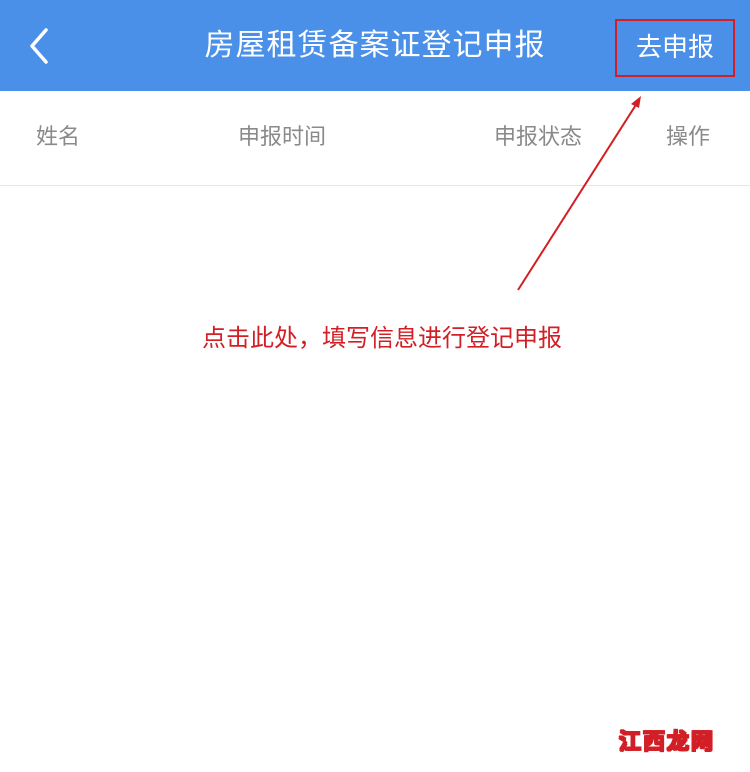 This screenshot has height=772, width=750. Describe the element at coordinates (282, 137) in the screenshot. I see `column-header-report-time: 申报时间` at that location.